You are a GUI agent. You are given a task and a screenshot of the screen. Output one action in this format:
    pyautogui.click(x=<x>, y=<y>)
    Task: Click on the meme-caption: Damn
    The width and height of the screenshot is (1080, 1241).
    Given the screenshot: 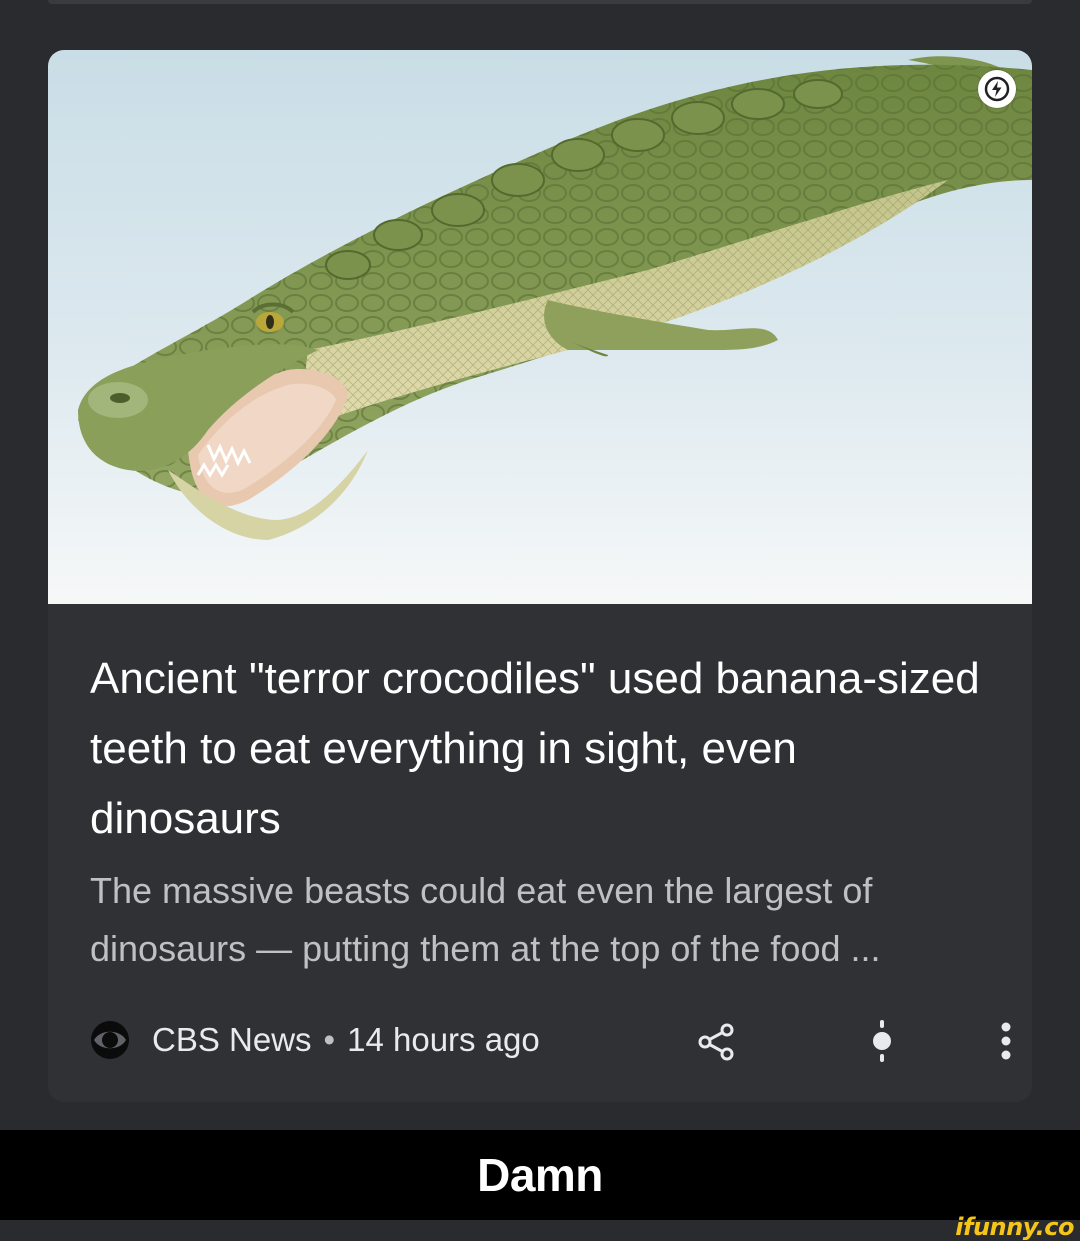 What is the action you would take?
    pyautogui.click(x=540, y=1175)
    